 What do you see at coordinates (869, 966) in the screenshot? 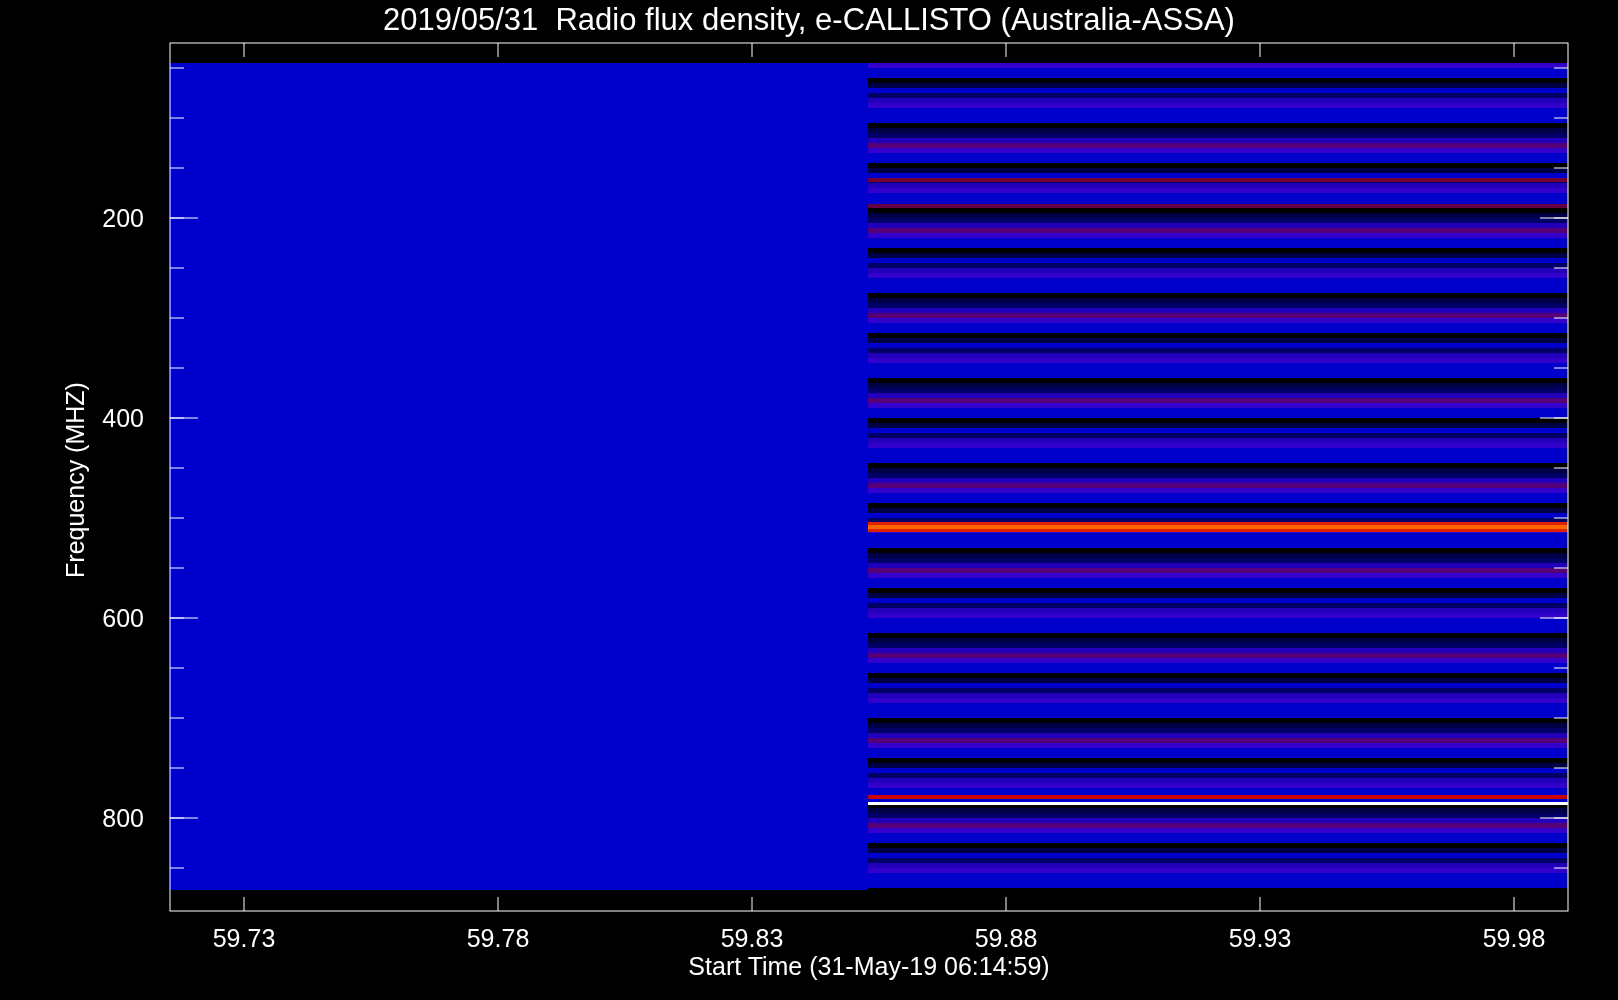
I see `x-axis-label: Start Time (31-May-19 06:14:59)` at bounding box center [869, 966].